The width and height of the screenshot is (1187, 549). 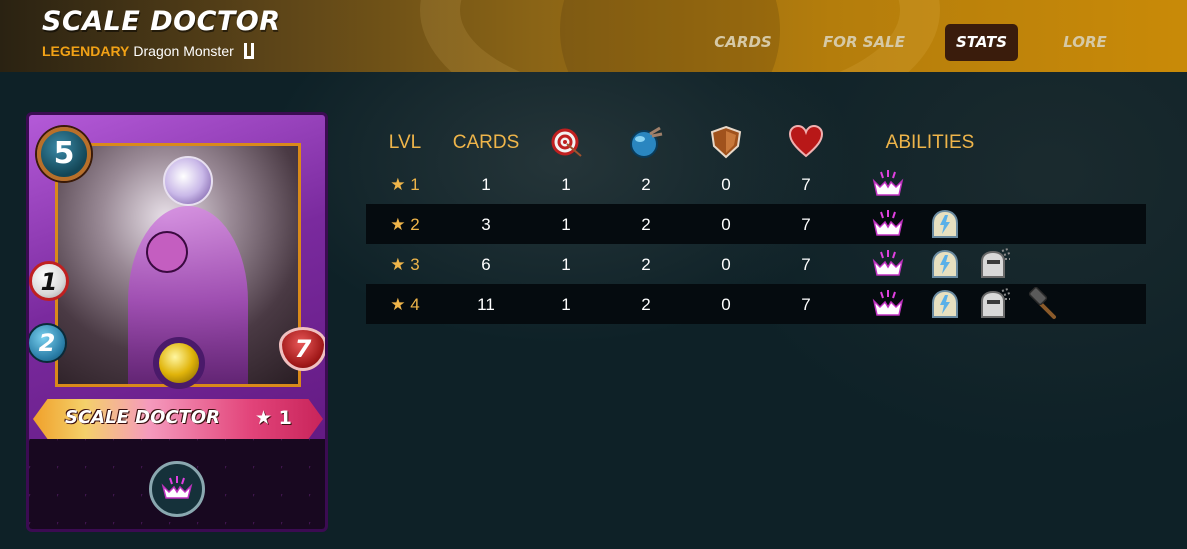 What do you see at coordinates (646, 142) in the screenshot?
I see `speed-icon` at bounding box center [646, 142].